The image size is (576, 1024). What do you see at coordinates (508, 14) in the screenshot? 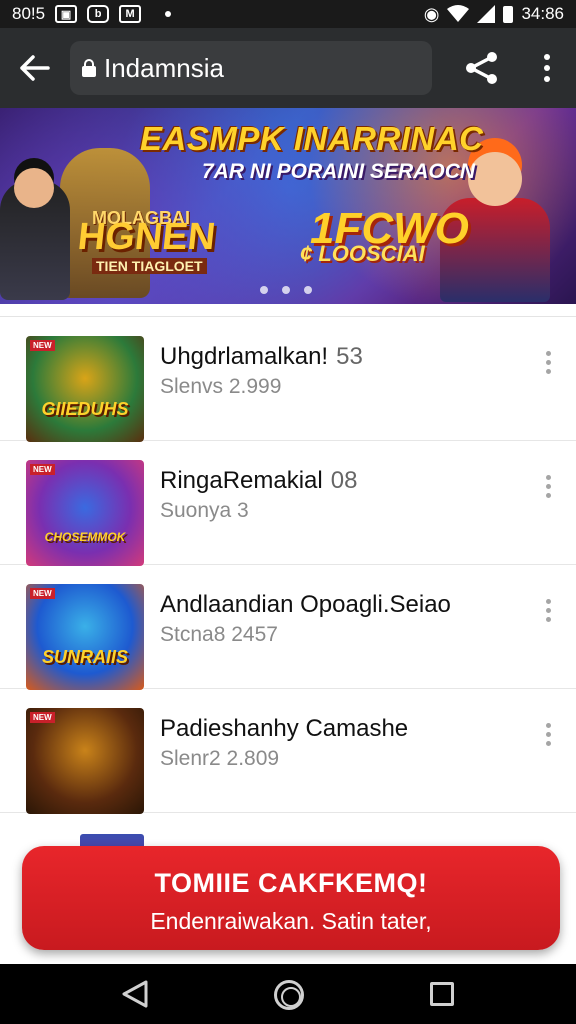
I see `battery-icon` at bounding box center [508, 14].